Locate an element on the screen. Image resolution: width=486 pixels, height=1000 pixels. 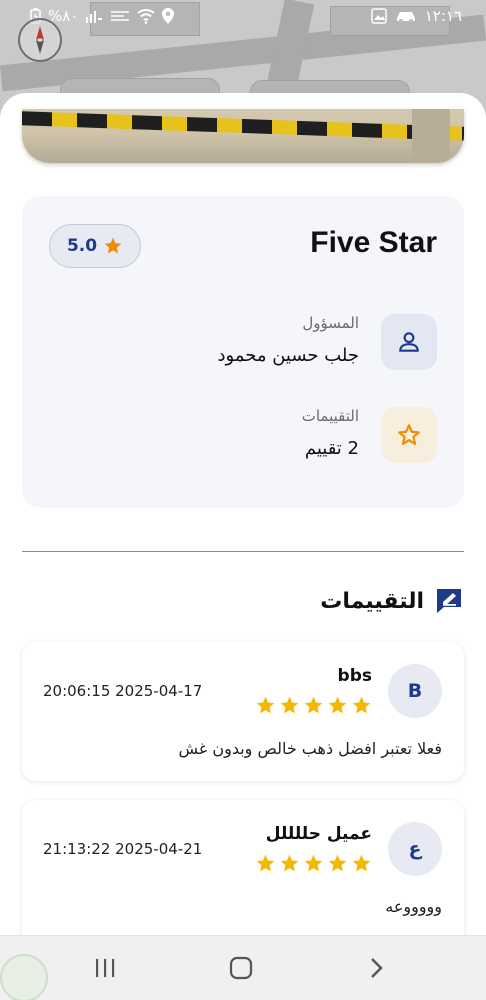
gallery-icon is located at coordinates (378, 16).